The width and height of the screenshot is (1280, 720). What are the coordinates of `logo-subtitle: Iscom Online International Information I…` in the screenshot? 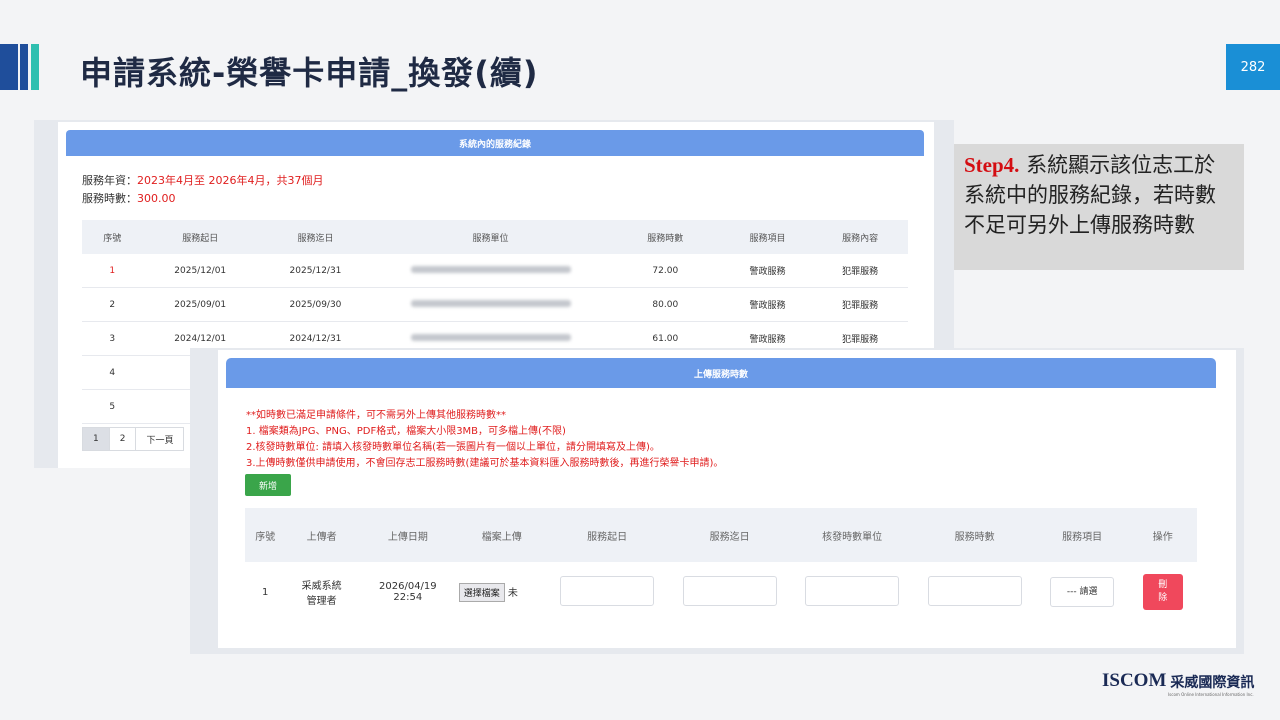 It's located at (1211, 694).